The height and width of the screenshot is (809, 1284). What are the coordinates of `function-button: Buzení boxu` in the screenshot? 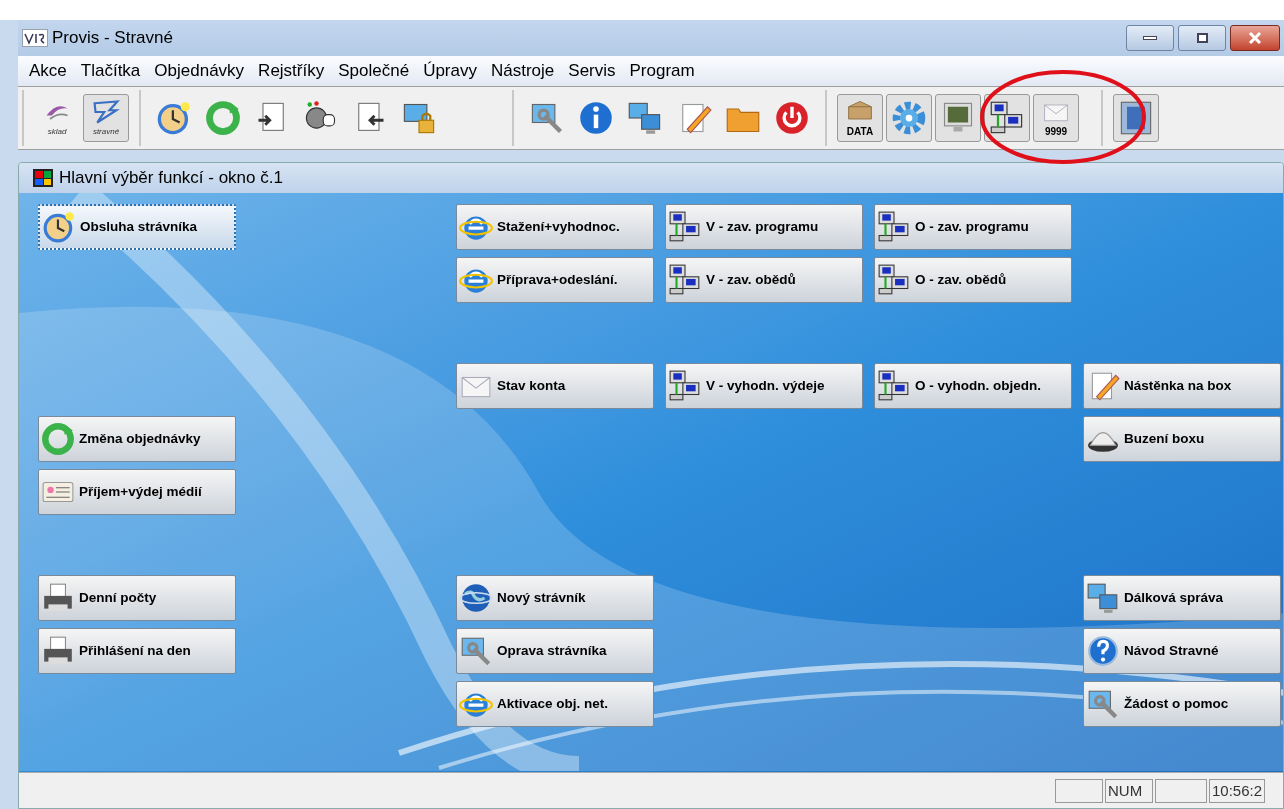 It's located at (1182, 439).